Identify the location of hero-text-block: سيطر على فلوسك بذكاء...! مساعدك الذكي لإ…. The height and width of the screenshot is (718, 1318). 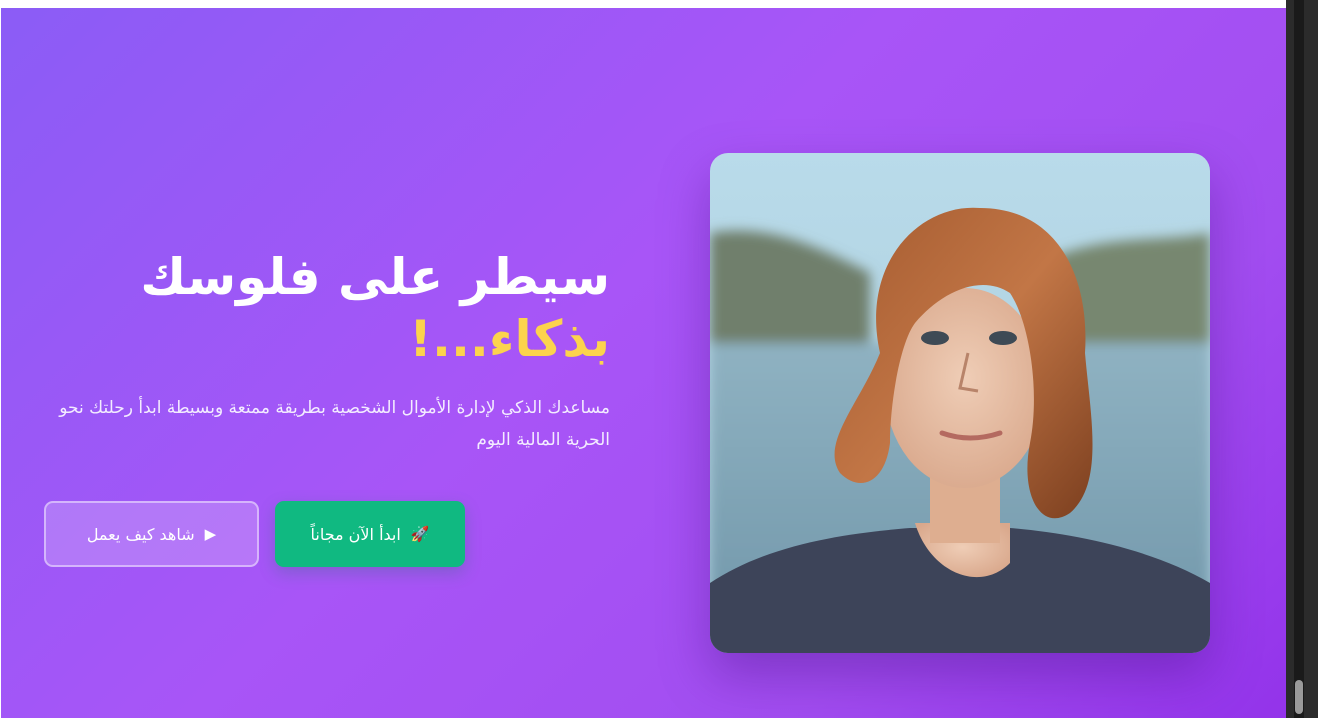
(330, 351).